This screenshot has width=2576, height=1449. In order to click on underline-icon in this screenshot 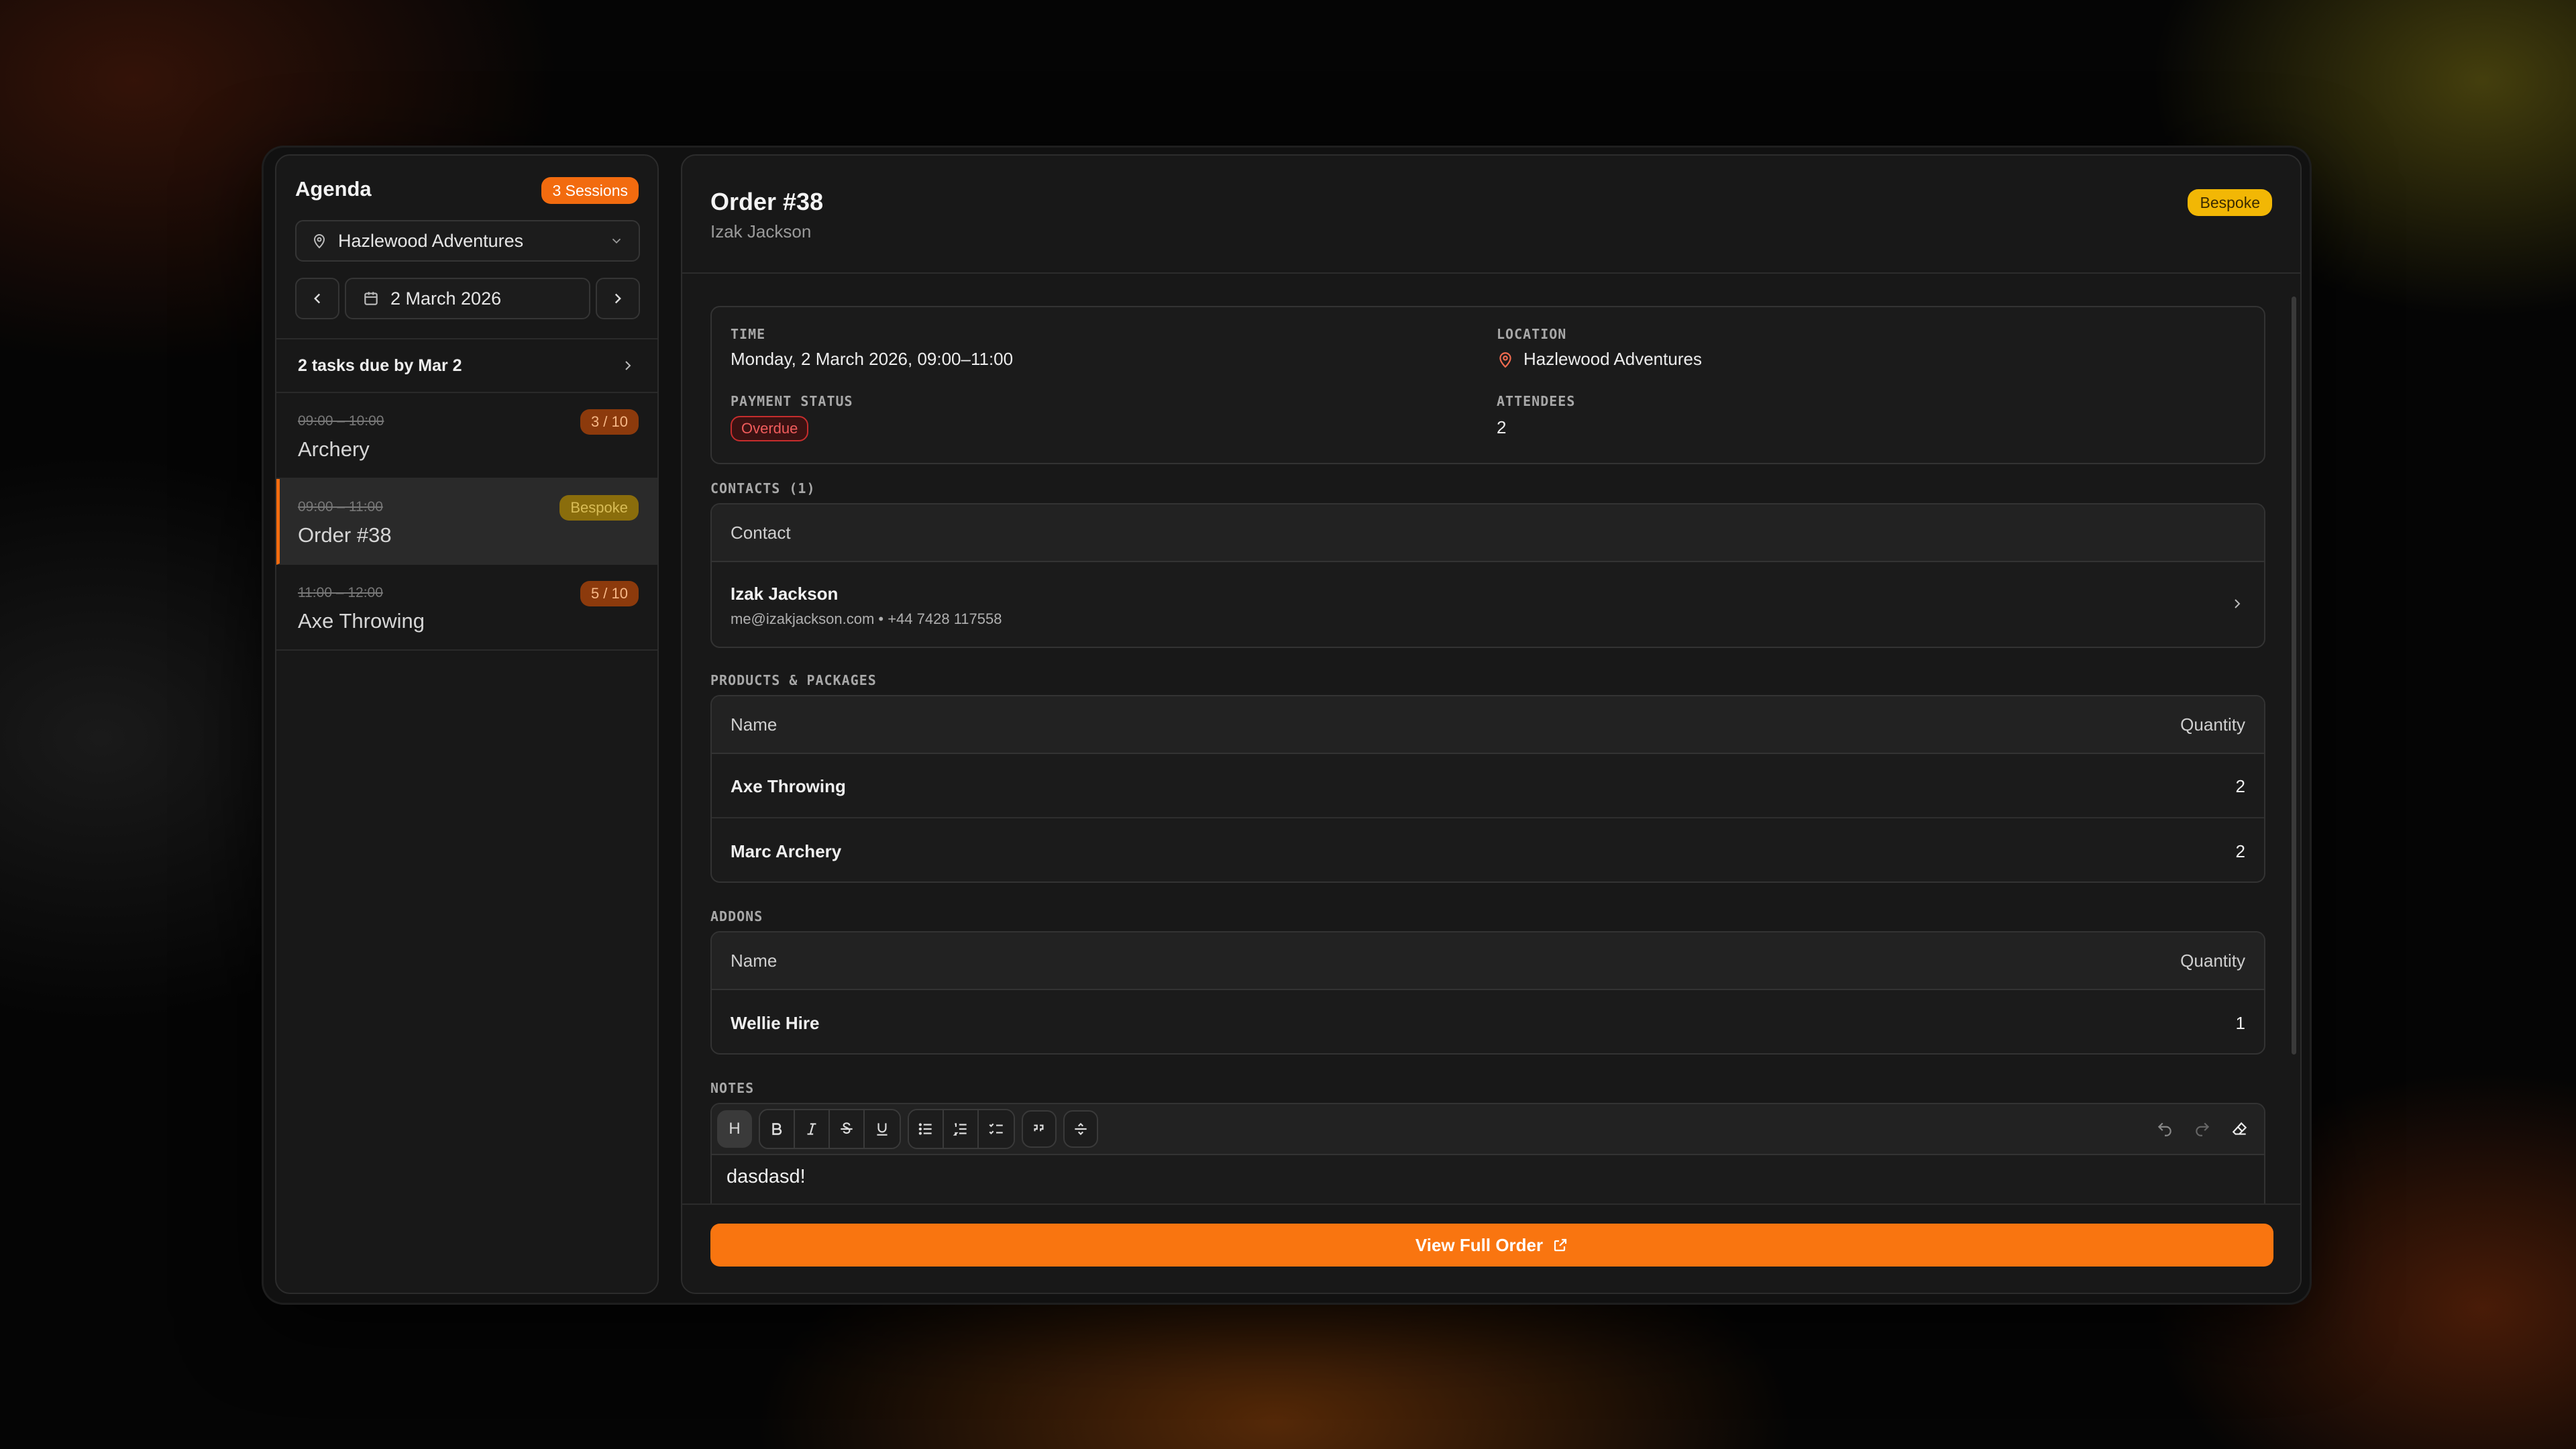, I will do `click(882, 1129)`.